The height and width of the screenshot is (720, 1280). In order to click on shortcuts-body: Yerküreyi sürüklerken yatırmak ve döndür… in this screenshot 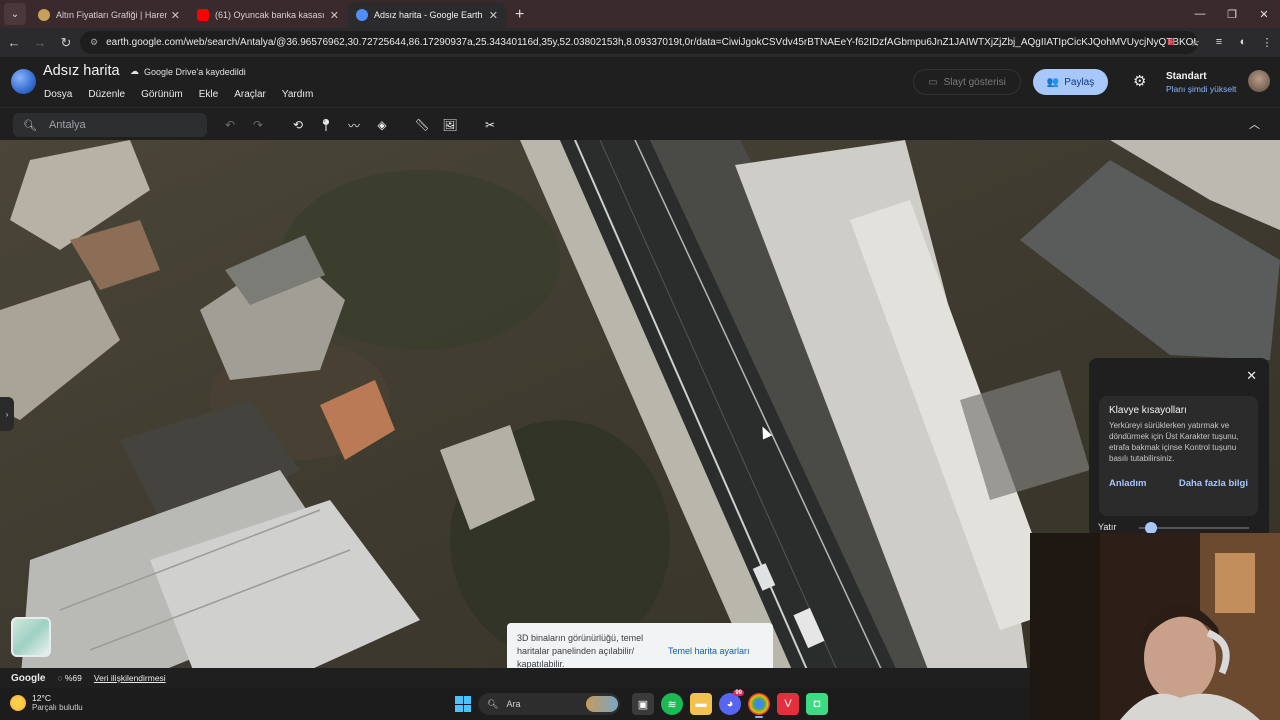, I will do `click(1174, 442)`.